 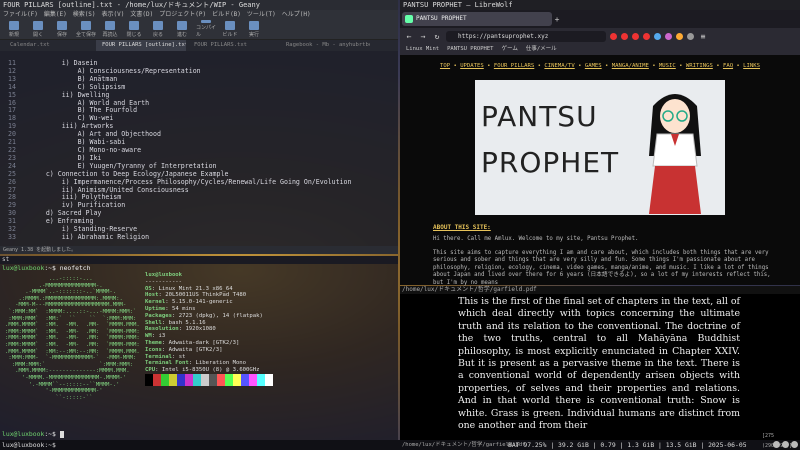 What do you see at coordinates (325, 45) in the screenshot?
I see `editor-tab: Ragebook - Mb - anyhubrtbcbb.txt` at bounding box center [325, 45].